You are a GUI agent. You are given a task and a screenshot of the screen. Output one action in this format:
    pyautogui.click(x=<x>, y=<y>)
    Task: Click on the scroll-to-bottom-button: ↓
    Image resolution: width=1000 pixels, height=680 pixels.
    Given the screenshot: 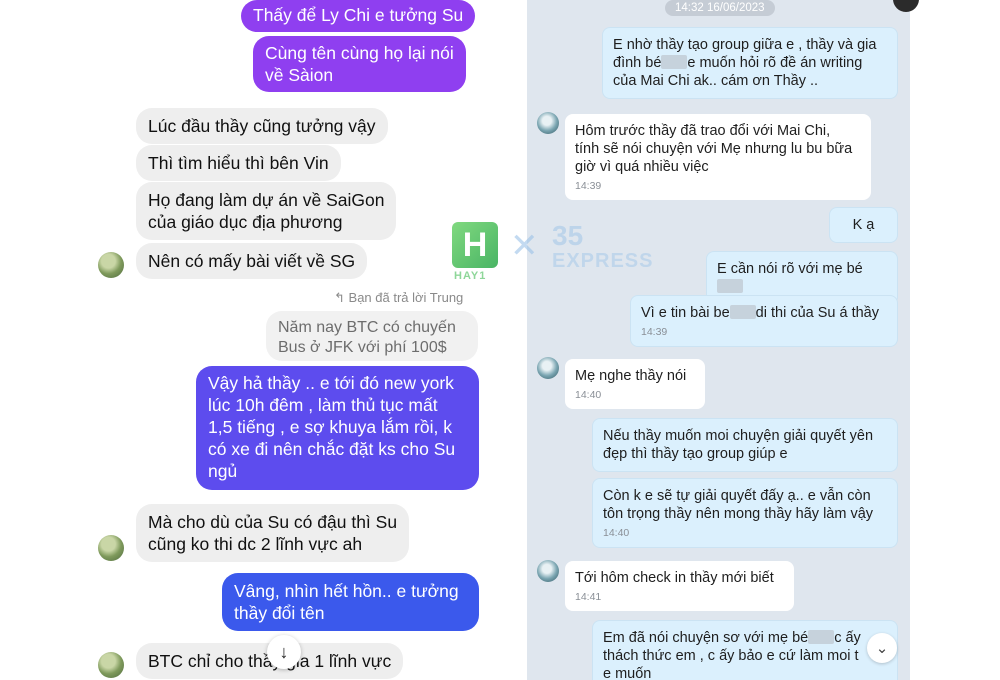 What is the action you would take?
    pyautogui.click(x=284, y=652)
    